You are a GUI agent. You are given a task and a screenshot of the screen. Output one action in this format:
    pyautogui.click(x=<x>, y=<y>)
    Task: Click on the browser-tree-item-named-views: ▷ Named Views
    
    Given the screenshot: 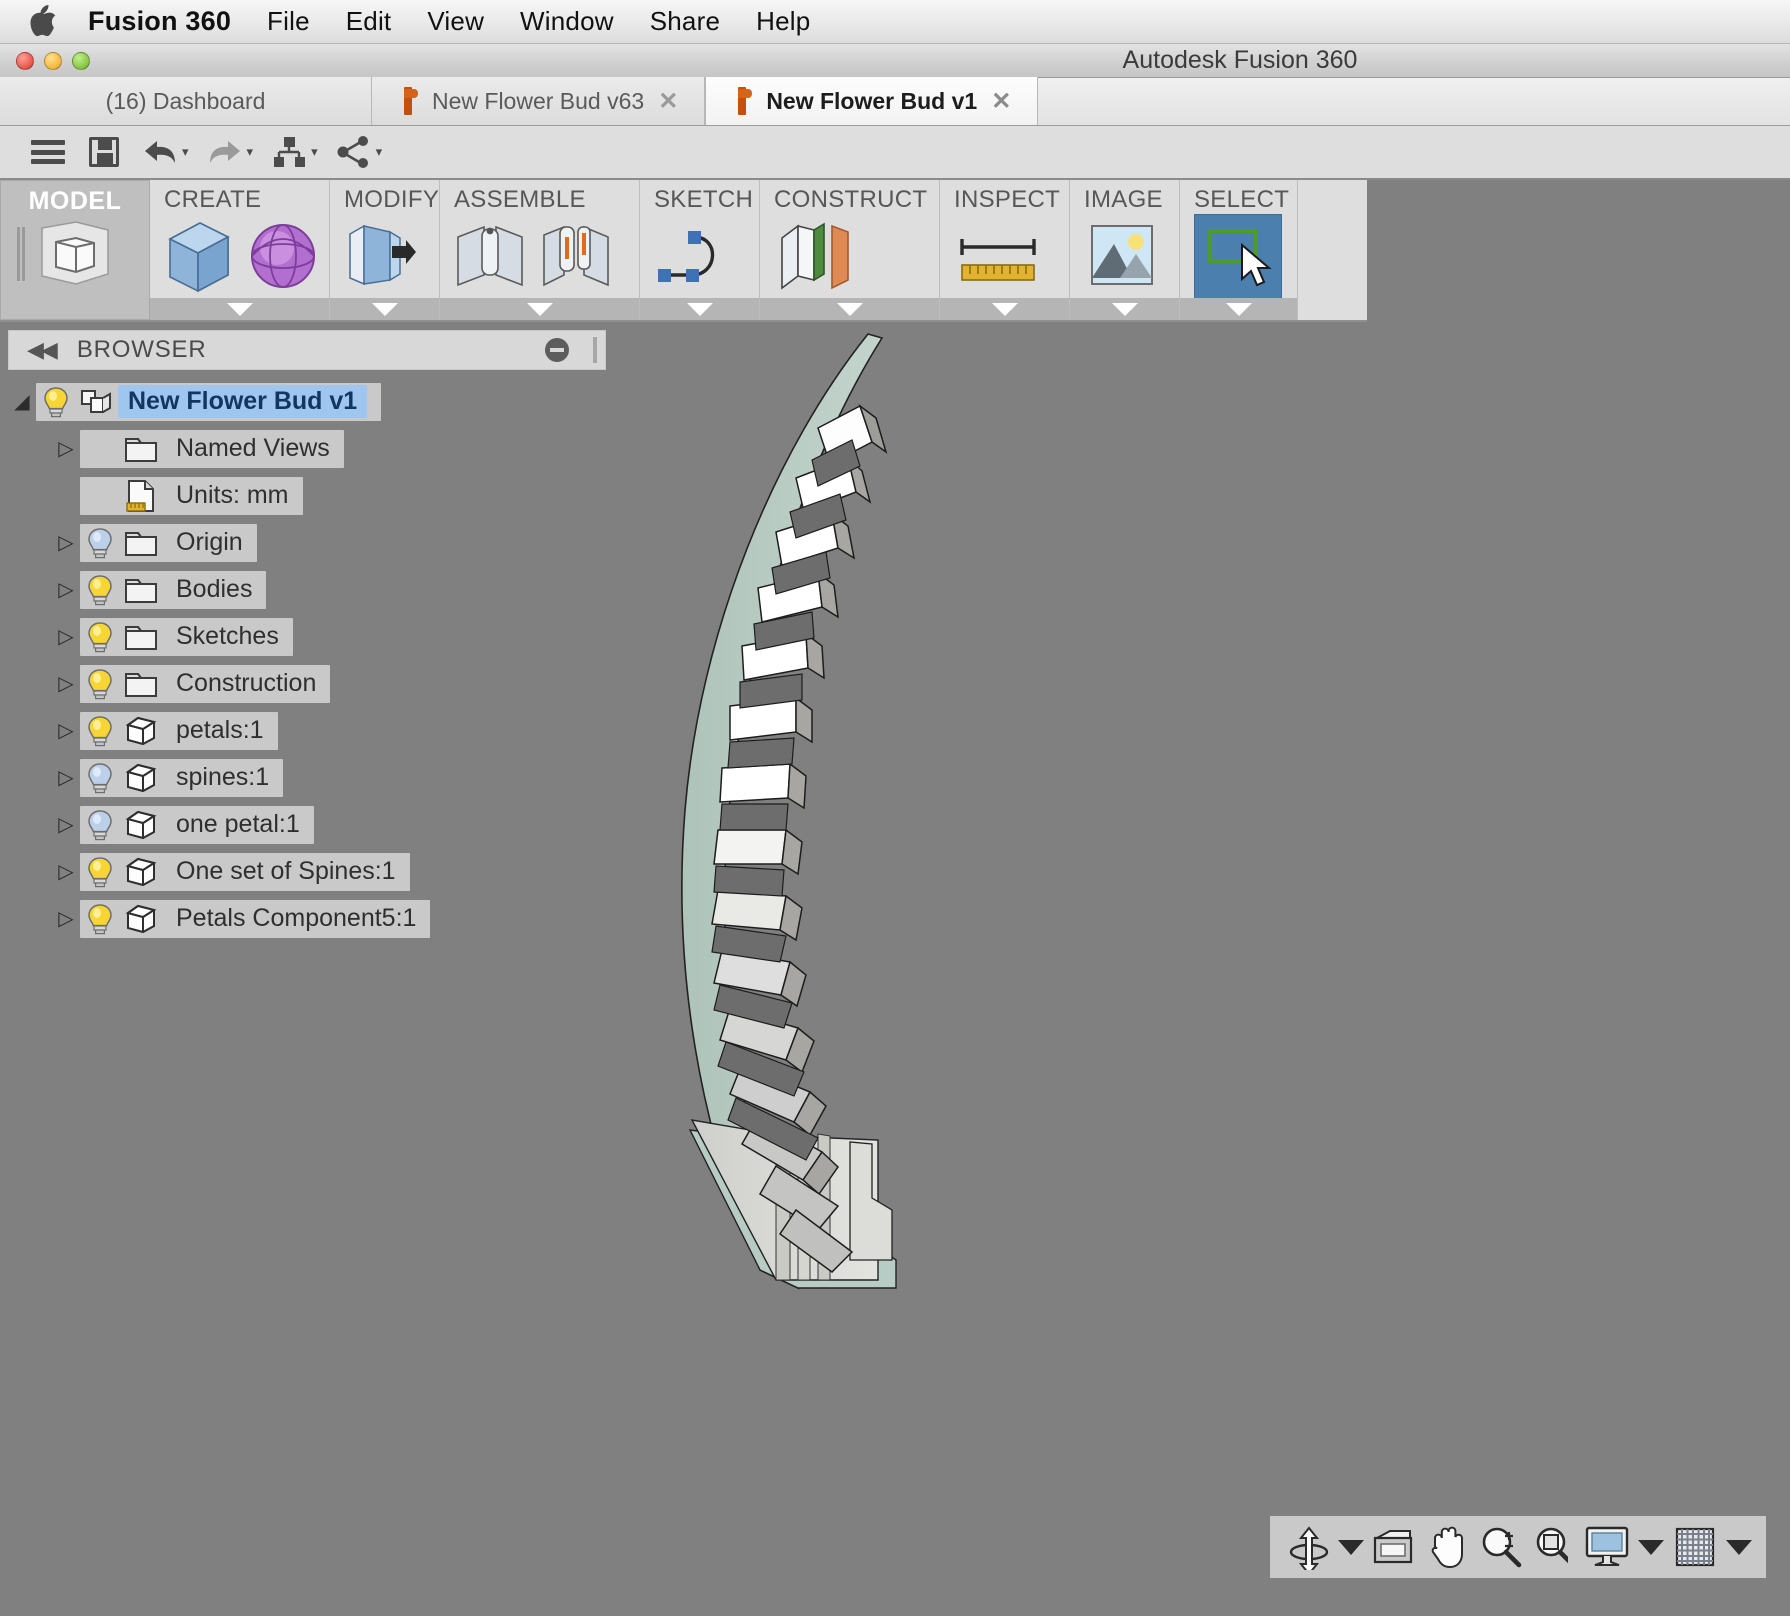 What is the action you would take?
    pyautogui.click(x=308, y=448)
    